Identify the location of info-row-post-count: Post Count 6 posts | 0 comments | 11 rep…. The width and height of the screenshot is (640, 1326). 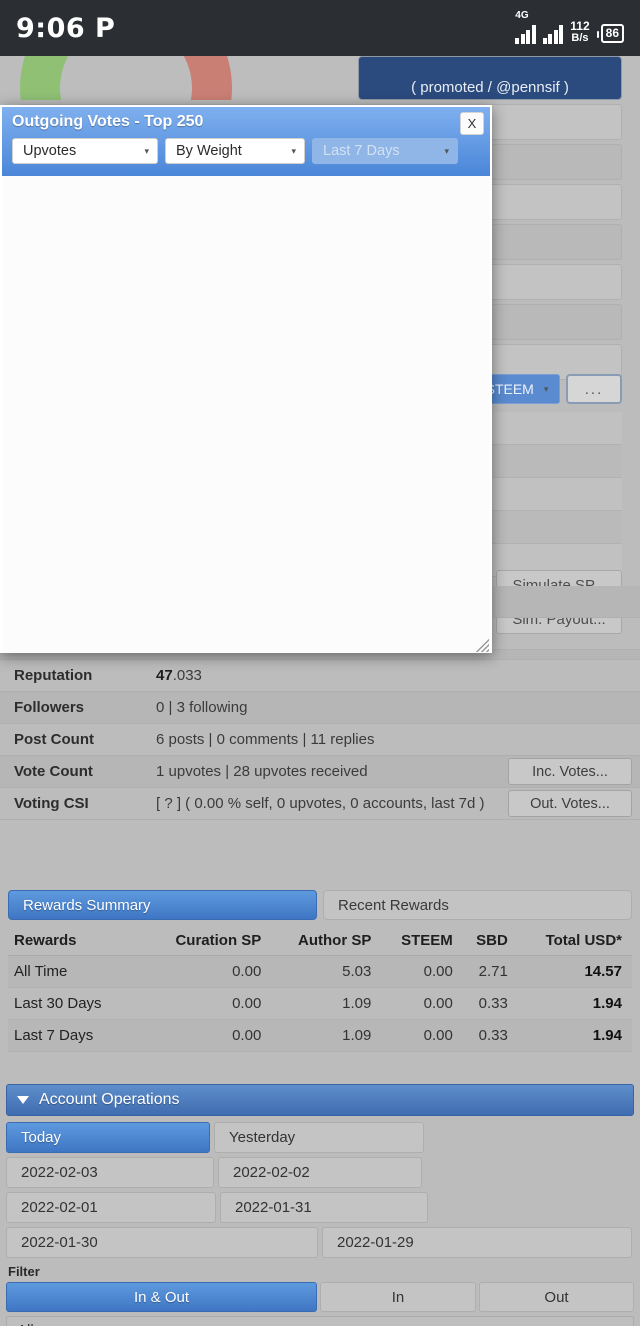
(320, 740).